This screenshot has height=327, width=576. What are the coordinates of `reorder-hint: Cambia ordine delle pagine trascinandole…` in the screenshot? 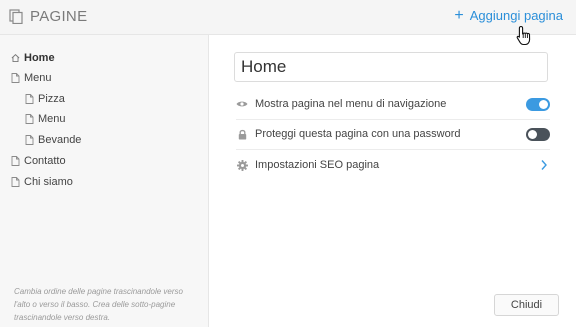 It's located at (98, 304).